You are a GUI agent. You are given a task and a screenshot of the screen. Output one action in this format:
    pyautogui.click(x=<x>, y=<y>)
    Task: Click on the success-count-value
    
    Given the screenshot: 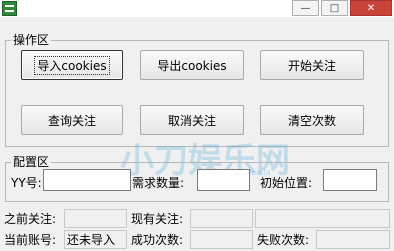 What is the action you would take?
    pyautogui.click(x=221, y=239)
    